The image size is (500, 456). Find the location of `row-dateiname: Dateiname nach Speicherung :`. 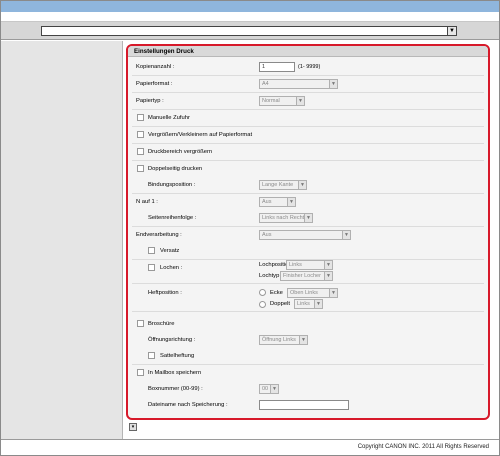

row-dateiname: Dateiname nach Speicherung : is located at coordinates (308, 405).